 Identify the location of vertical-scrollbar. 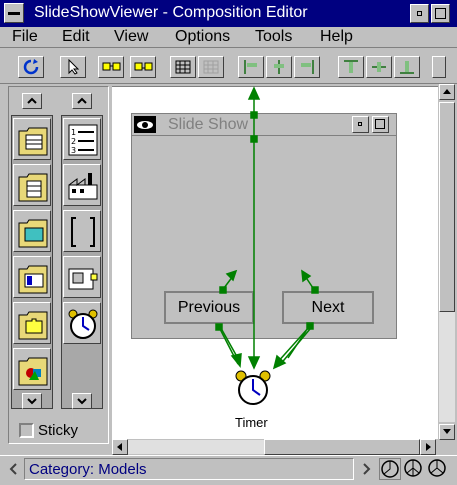
(447, 262).